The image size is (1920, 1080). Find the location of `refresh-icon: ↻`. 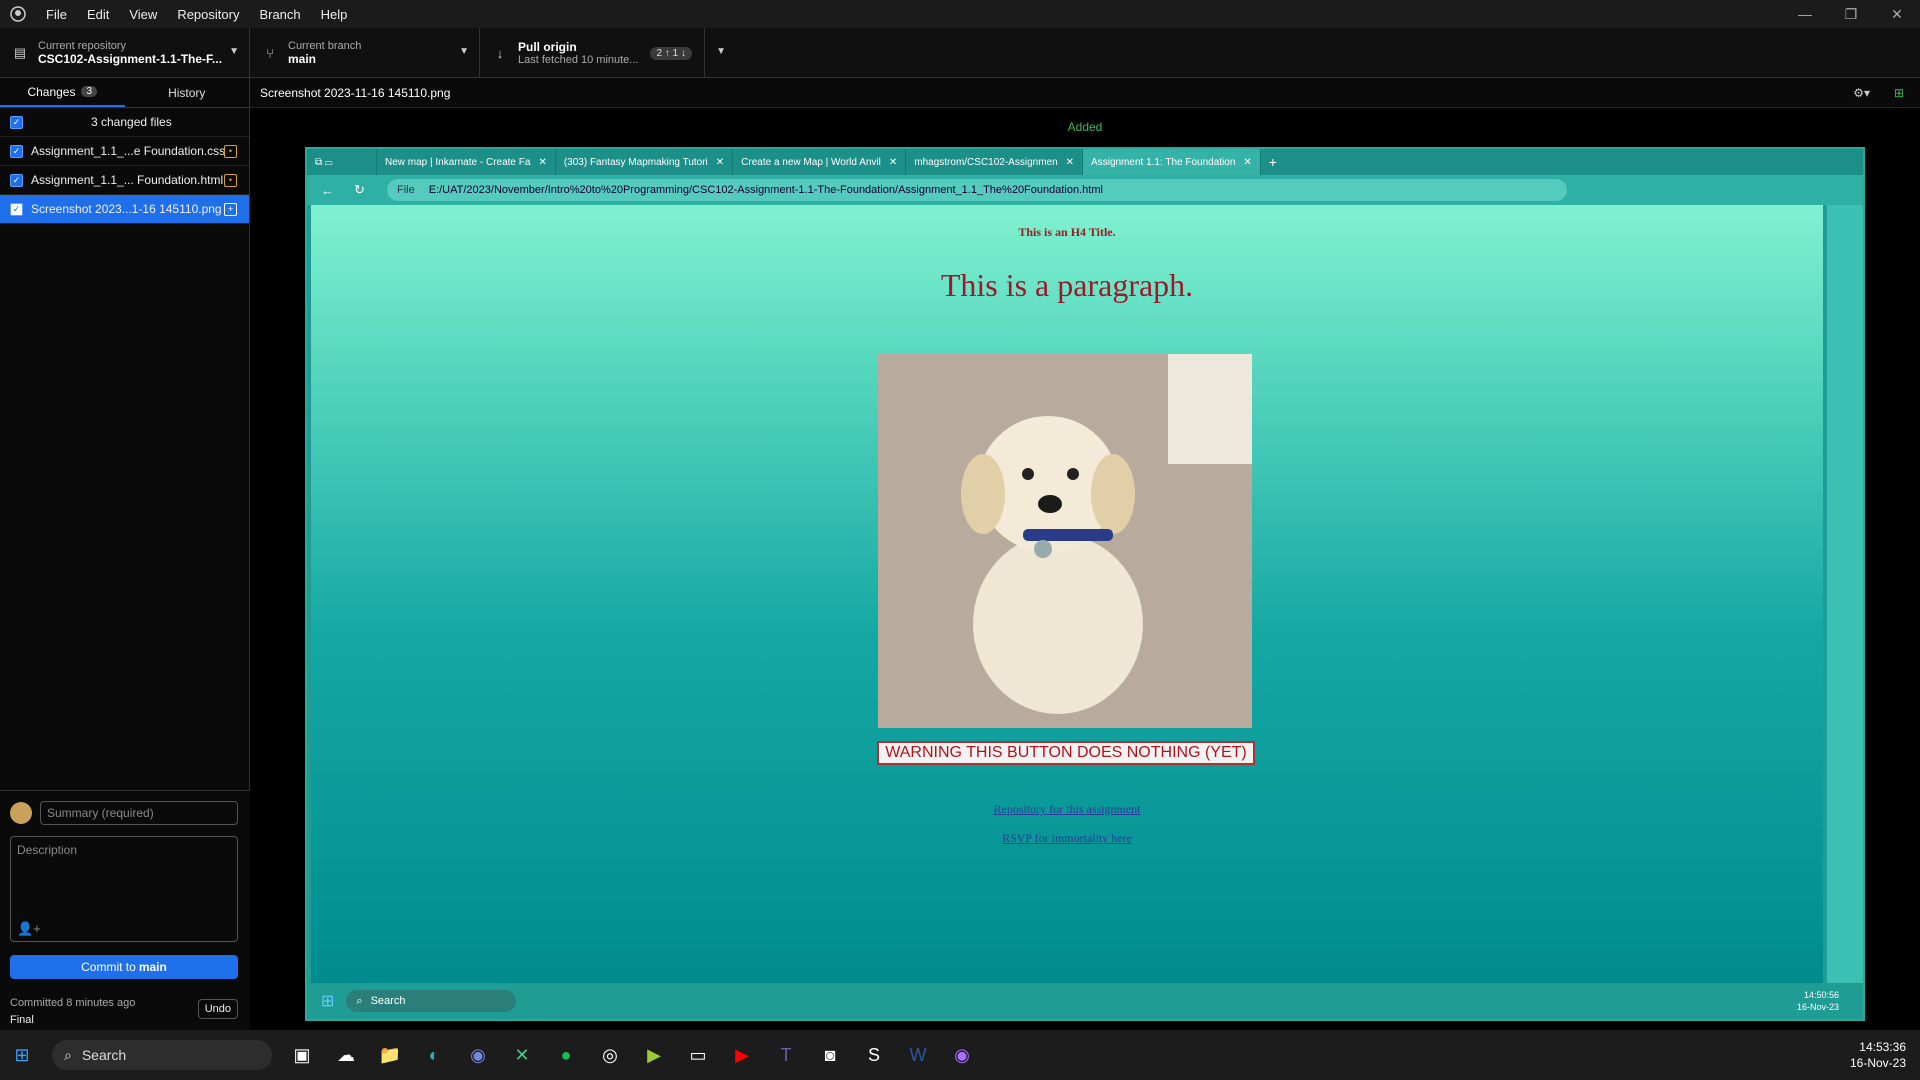

refresh-icon: ↻ is located at coordinates (359, 190).